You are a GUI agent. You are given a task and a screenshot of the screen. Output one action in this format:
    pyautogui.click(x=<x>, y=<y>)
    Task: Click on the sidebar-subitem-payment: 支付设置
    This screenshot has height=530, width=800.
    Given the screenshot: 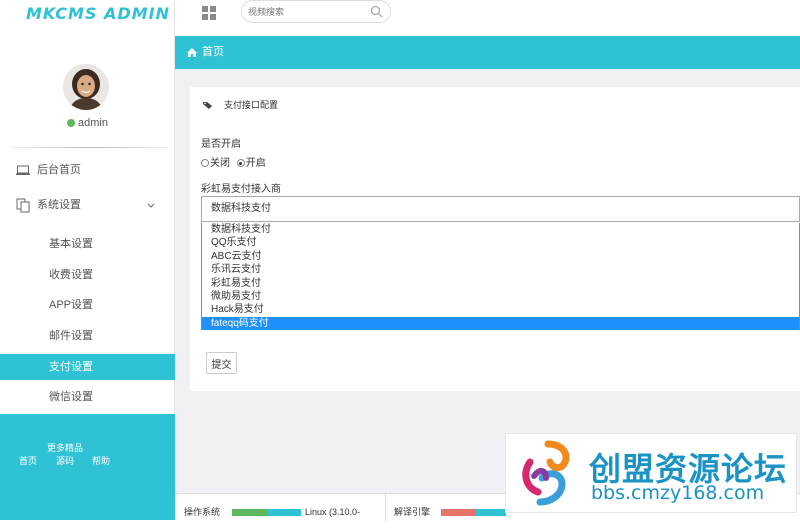 What is the action you would take?
    pyautogui.click(x=87, y=367)
    